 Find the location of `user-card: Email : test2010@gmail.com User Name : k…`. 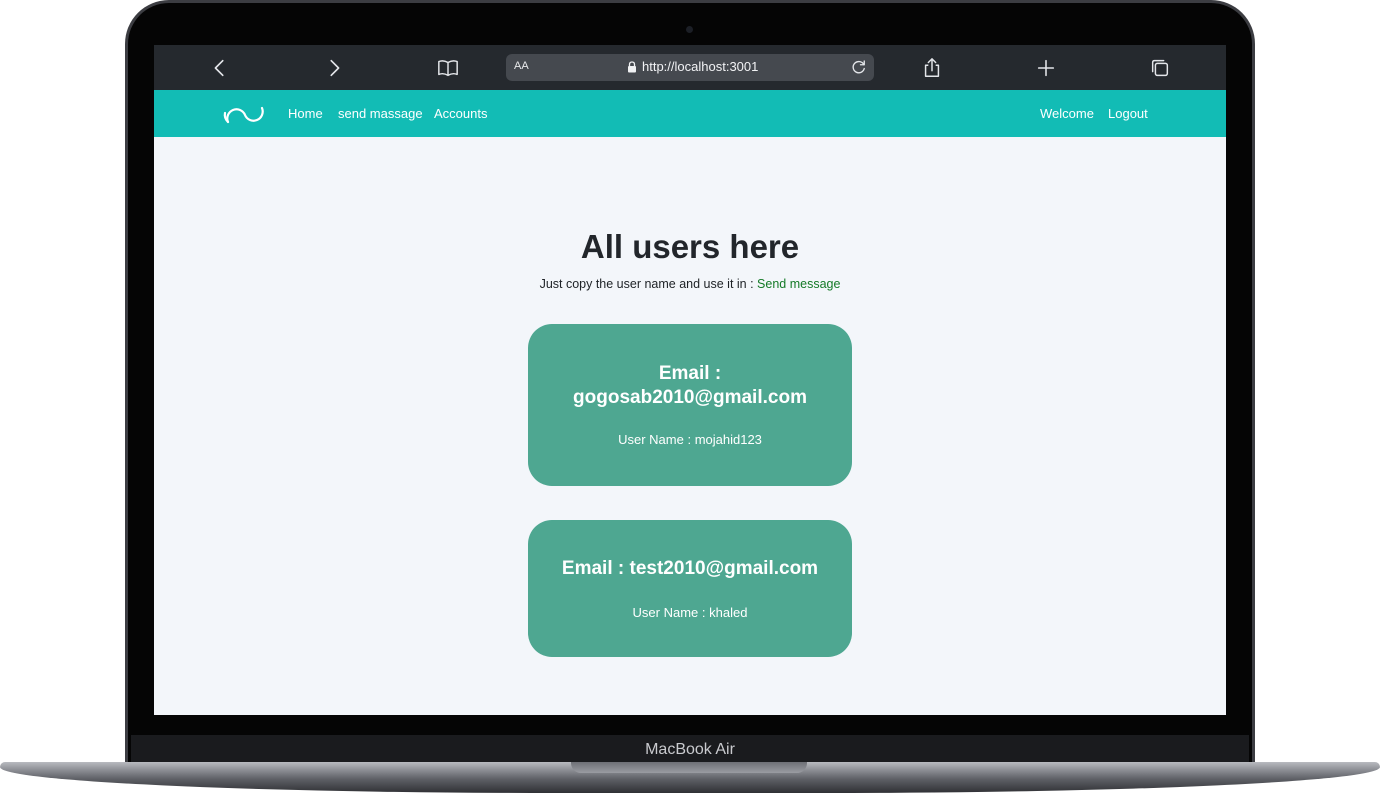

user-card: Email : test2010@gmail.com User Name : k… is located at coordinates (690, 588).